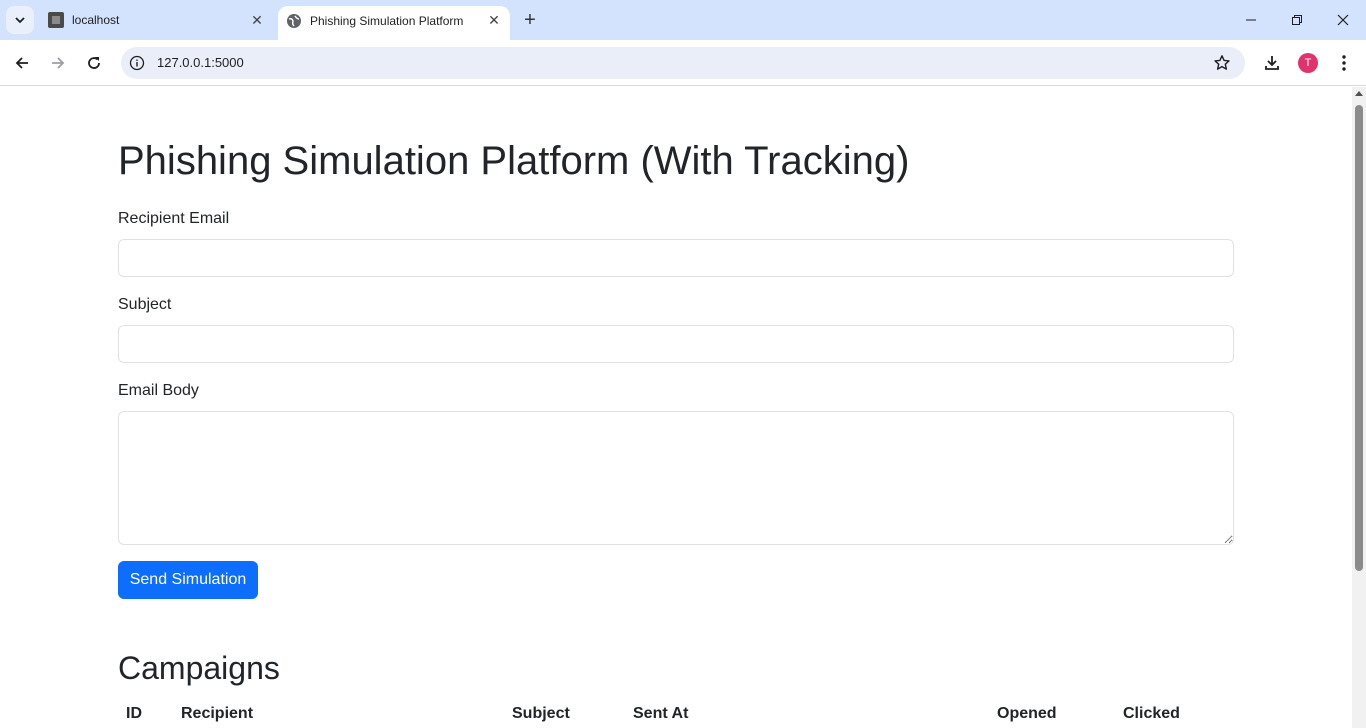 The width and height of the screenshot is (1366, 728). Describe the element at coordinates (137, 63) in the screenshot. I see `site-info-icon` at that location.